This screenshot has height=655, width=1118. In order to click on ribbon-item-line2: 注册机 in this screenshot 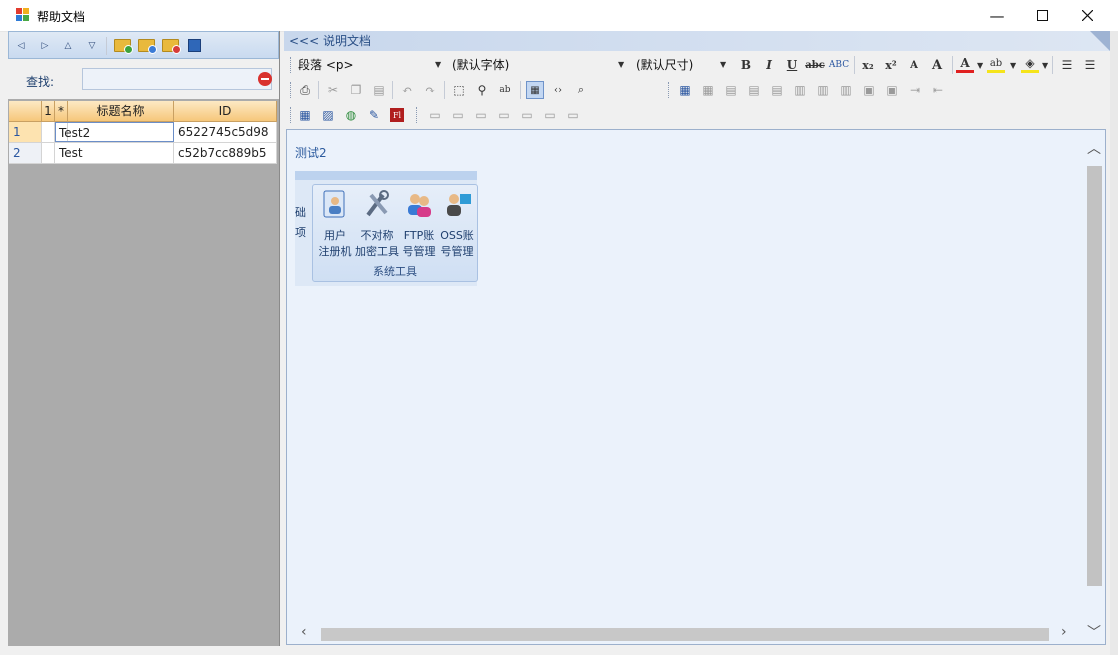, I will do `click(335, 251)`.